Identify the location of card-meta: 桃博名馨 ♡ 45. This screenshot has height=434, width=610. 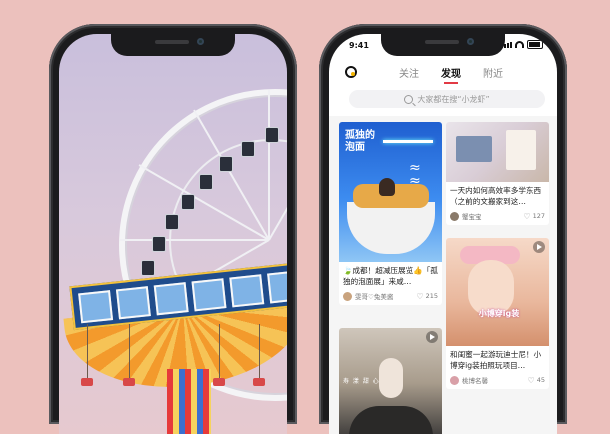
(497, 380).